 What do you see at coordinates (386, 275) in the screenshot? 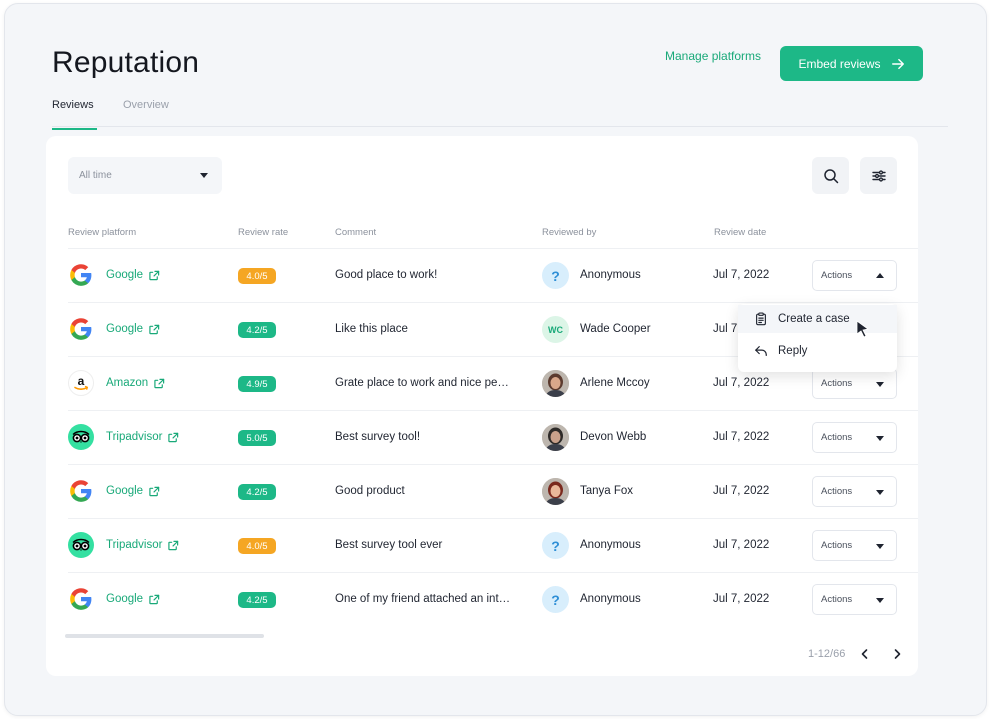
I see `review-comment: Good place to work!` at bounding box center [386, 275].